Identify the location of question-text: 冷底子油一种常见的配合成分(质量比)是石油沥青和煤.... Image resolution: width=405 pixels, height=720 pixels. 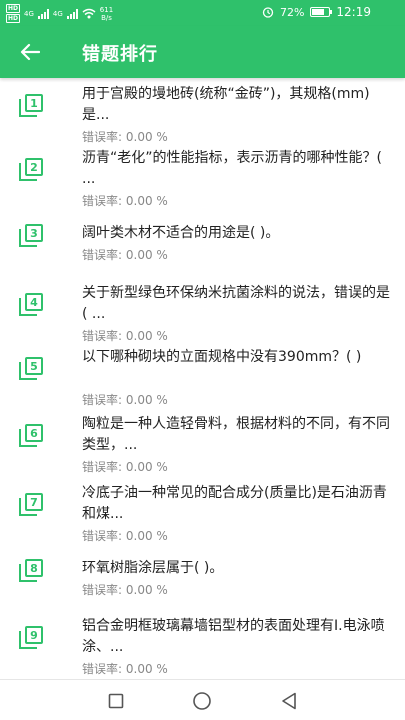
(234, 503).